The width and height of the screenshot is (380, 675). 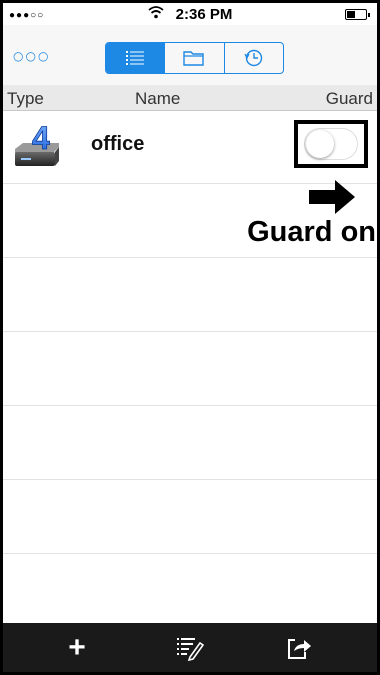 I want to click on column-header-name: Name, so click(x=158, y=98).